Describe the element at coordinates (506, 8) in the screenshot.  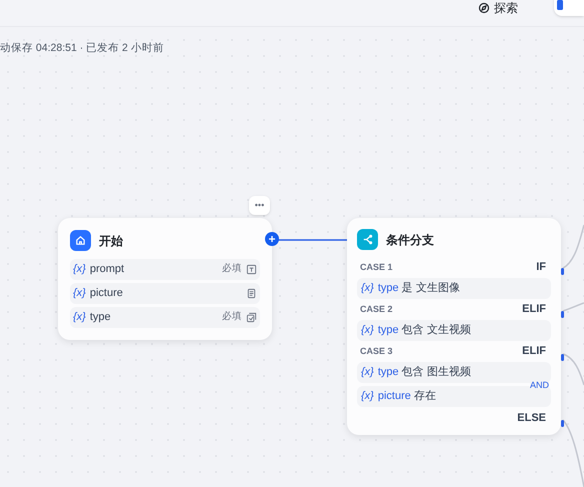
I see `explore-label: 探索` at that location.